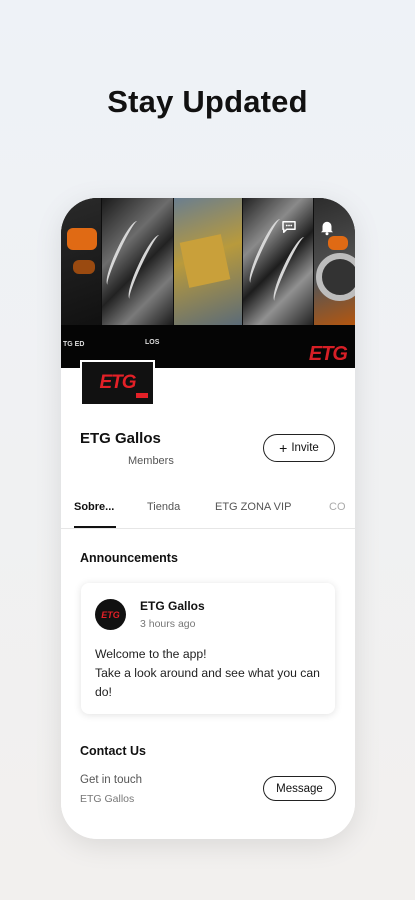  I want to click on post-time: 3 hours ago, so click(168, 624).